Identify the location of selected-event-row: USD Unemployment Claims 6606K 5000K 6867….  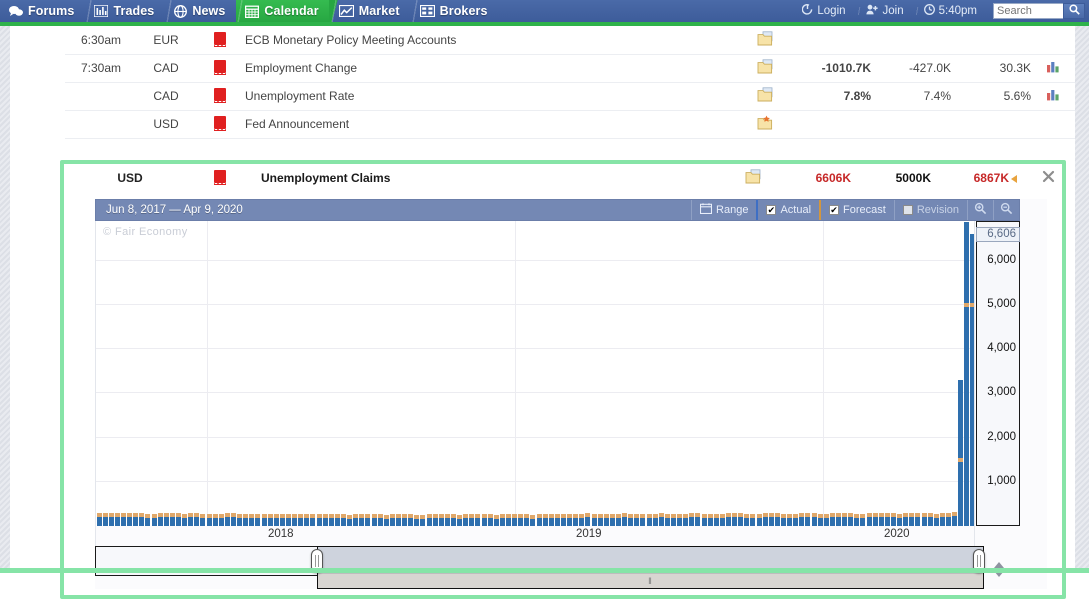
(568, 178).